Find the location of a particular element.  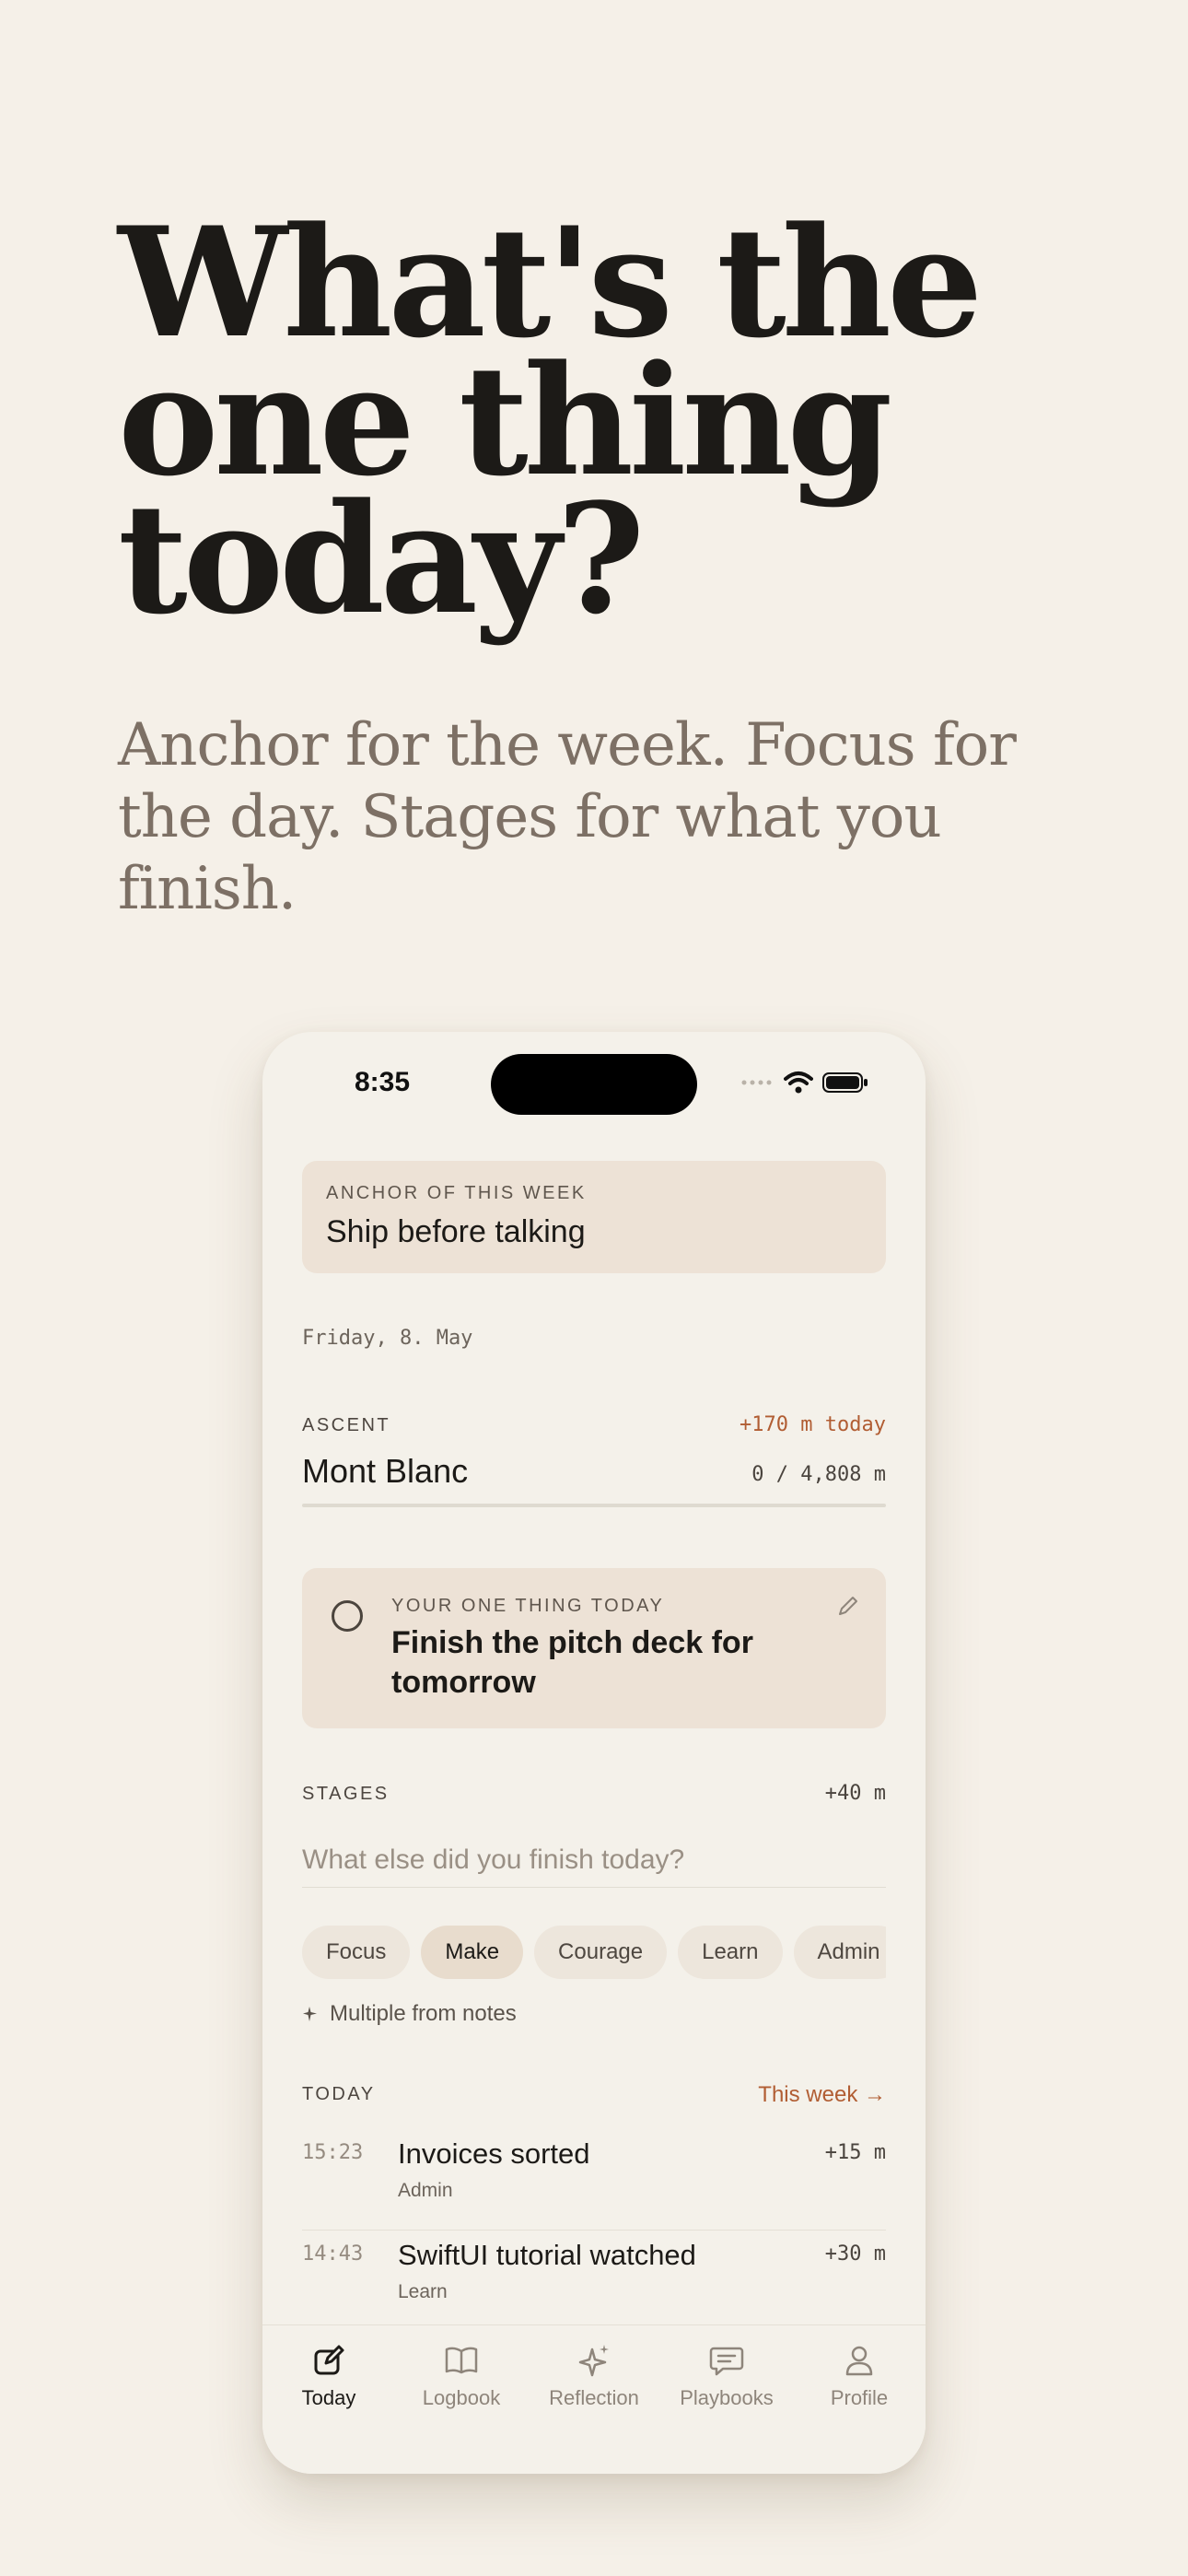

tab-profile-label: Profile is located at coordinates (859, 2397).